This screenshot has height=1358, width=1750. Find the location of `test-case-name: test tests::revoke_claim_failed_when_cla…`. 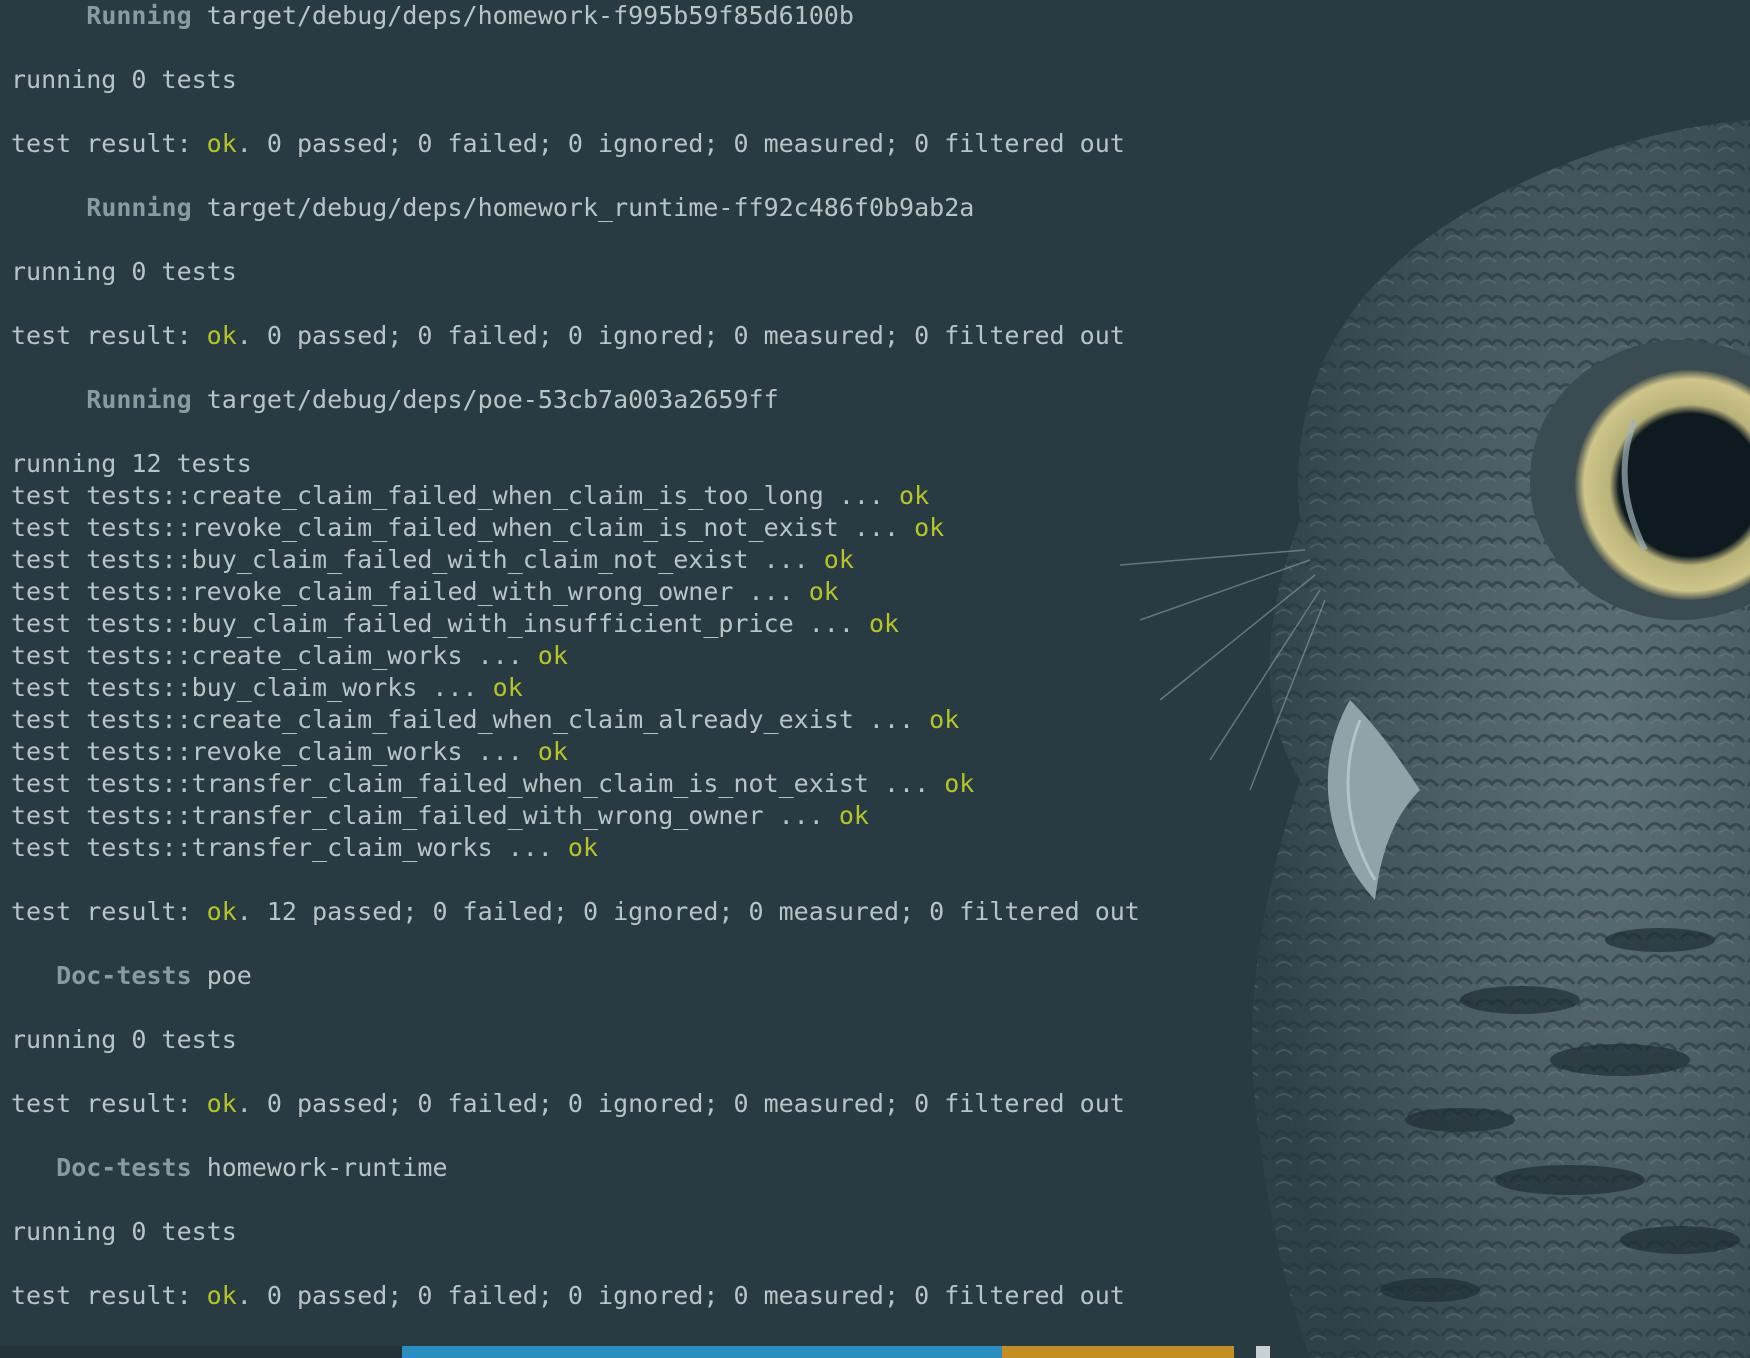

test-case-name: test tests::revoke_claim_failed_when_cla… is located at coordinates (463, 527).